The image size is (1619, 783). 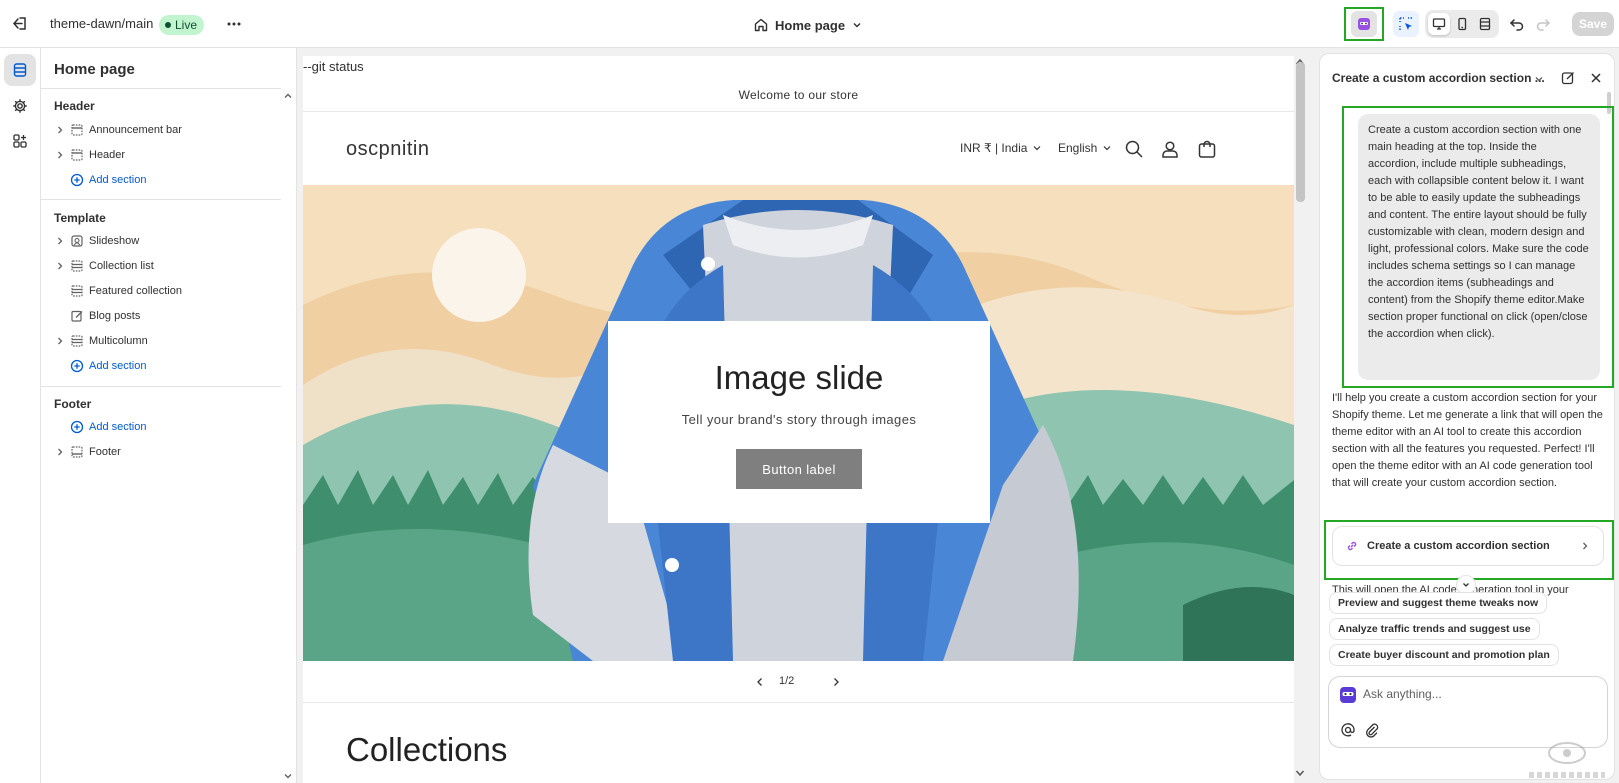 I want to click on announcement-bar: Welcome to our store, so click(x=798, y=84).